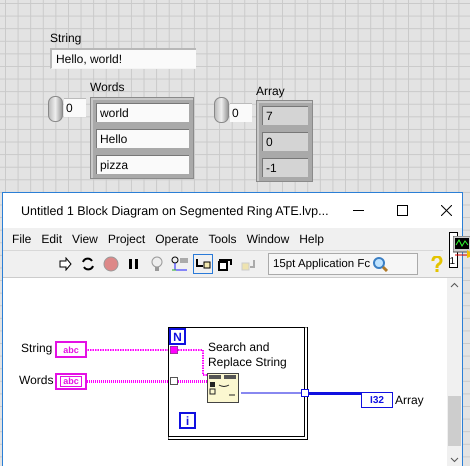 The image size is (470, 466). I want to click on array-terminal: I32, so click(377, 400).